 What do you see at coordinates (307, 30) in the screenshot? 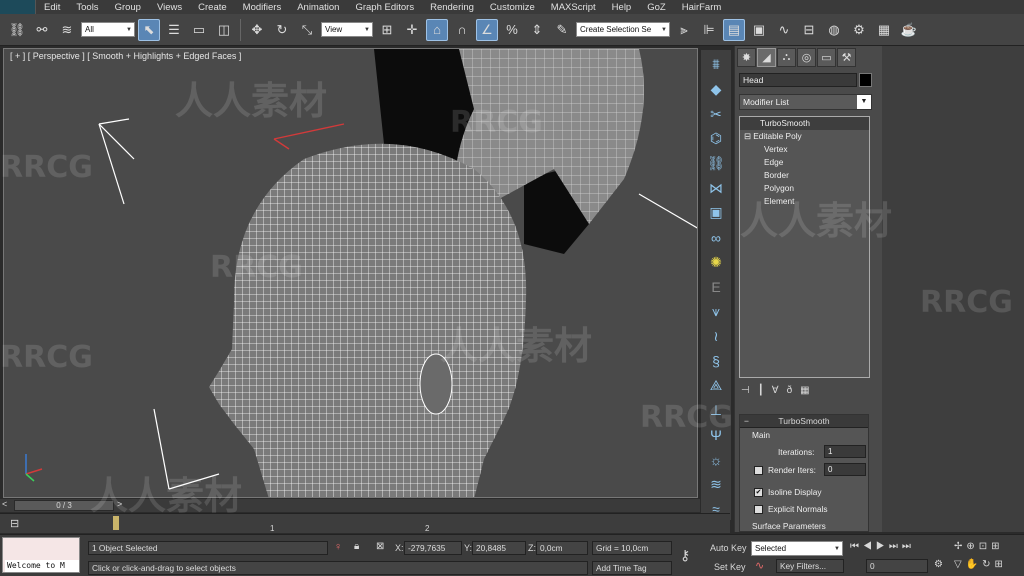
I see `scale-icon: ⤡` at bounding box center [307, 30].